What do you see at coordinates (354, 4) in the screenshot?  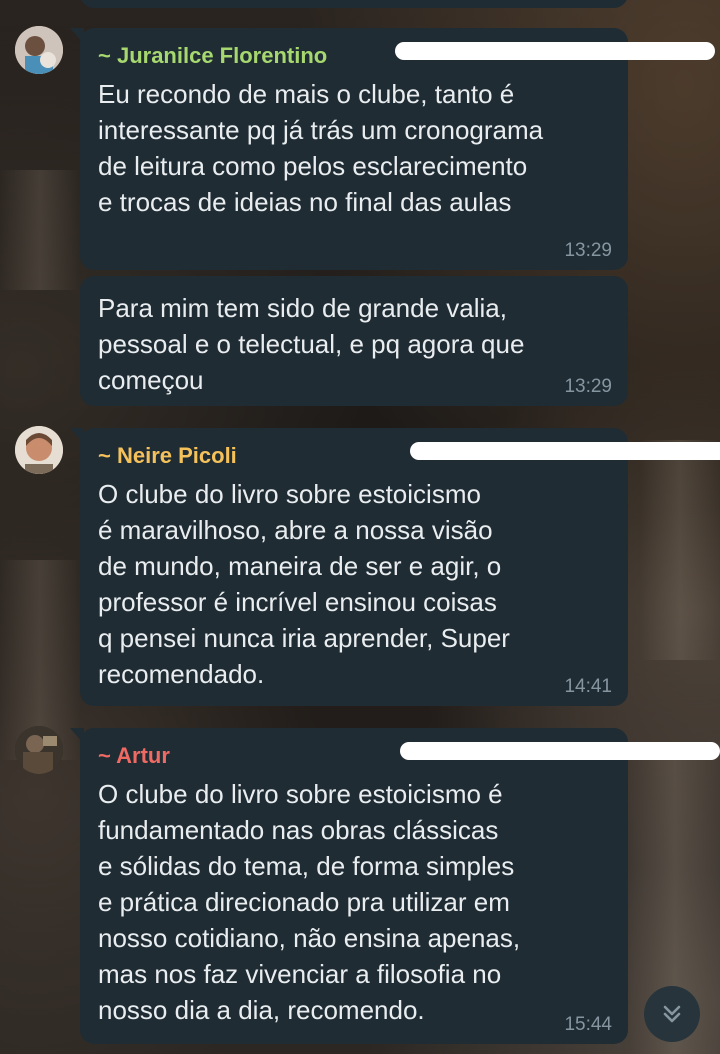 I see `previous-message-bubble` at bounding box center [354, 4].